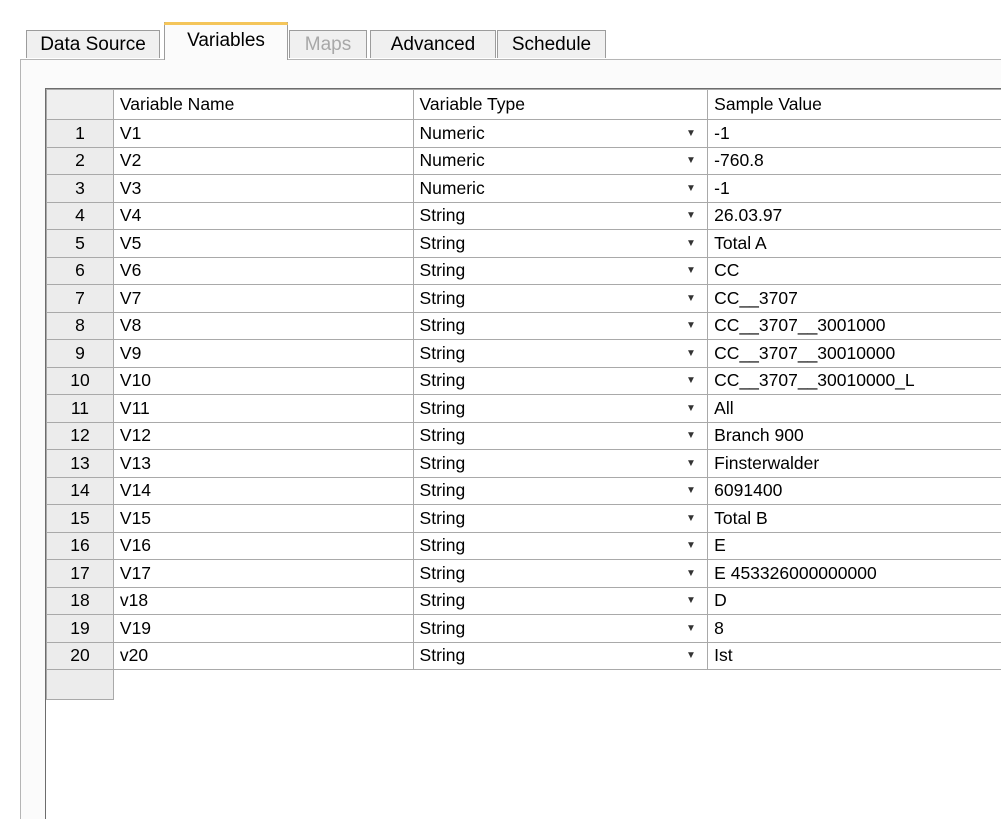 The image size is (1001, 819). What do you see at coordinates (854, 105) in the screenshot?
I see `column-header-sample-value: Sample Value` at bounding box center [854, 105].